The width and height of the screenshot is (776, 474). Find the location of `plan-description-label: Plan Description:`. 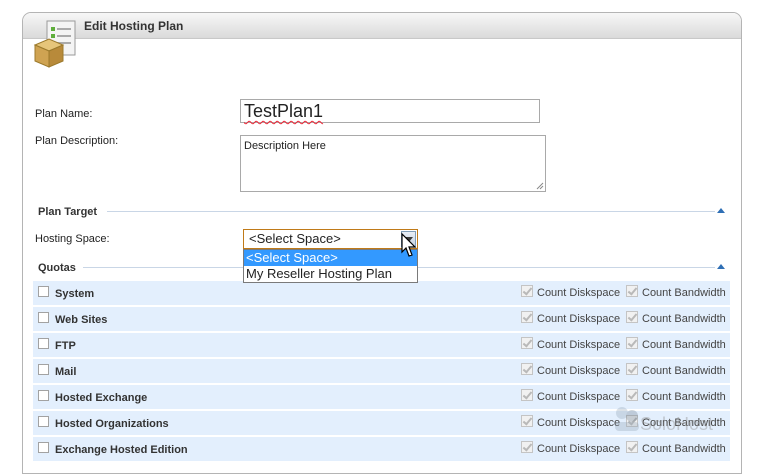

plan-description-label: Plan Description: is located at coordinates (77, 141).